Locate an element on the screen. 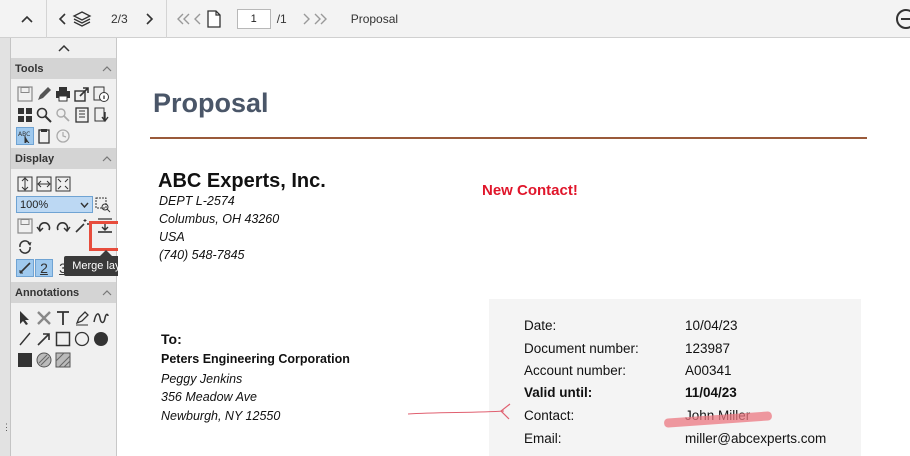  next-page-icon is located at coordinates (307, 19).